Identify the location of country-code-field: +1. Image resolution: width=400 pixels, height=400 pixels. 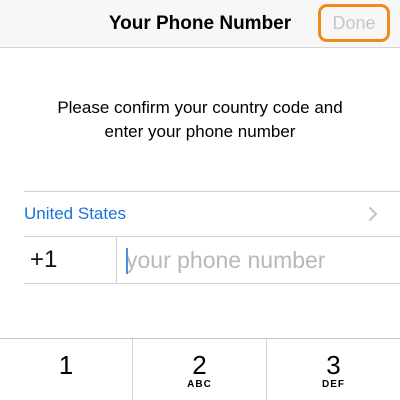
(65, 260).